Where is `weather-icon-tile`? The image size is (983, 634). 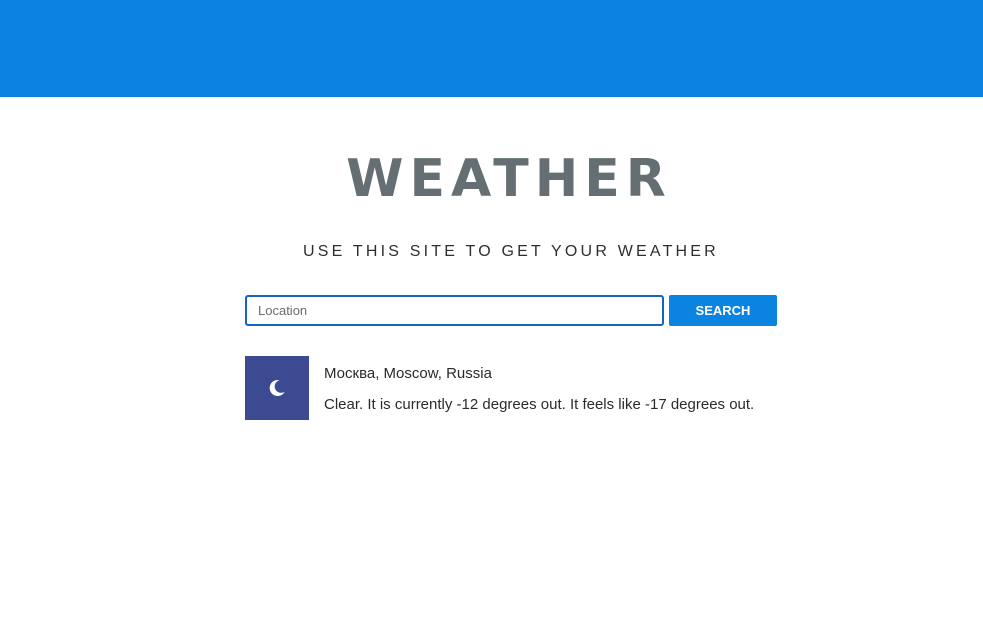
weather-icon-tile is located at coordinates (277, 388).